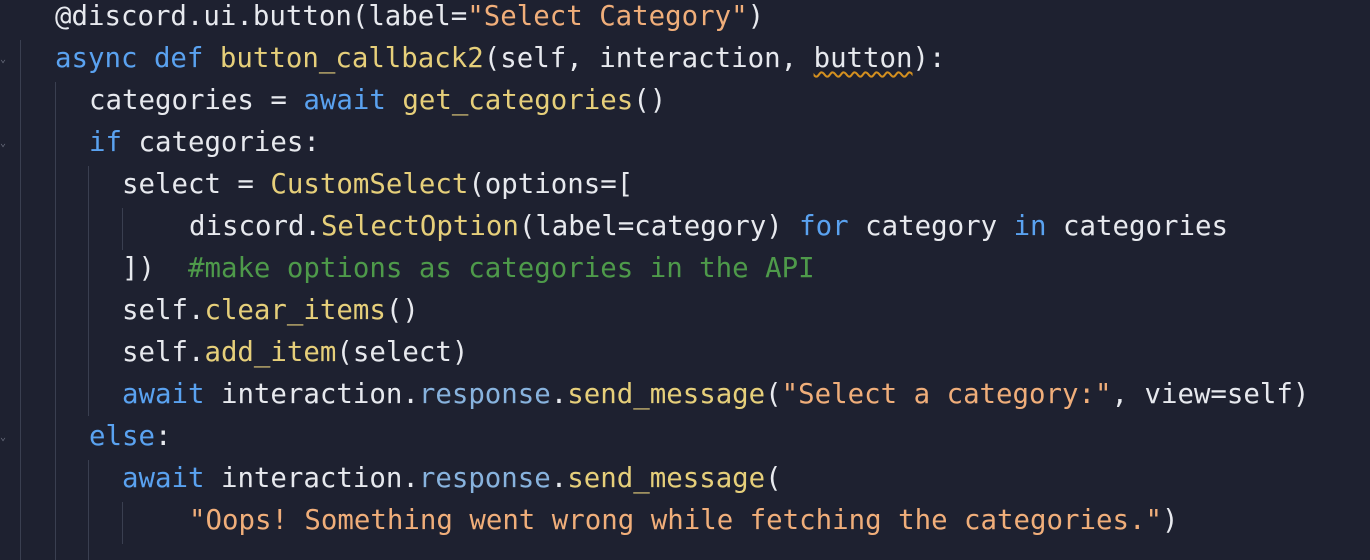 The width and height of the screenshot is (1370, 560). I want to click on code-token: (self, interaction,, so click(648, 58).